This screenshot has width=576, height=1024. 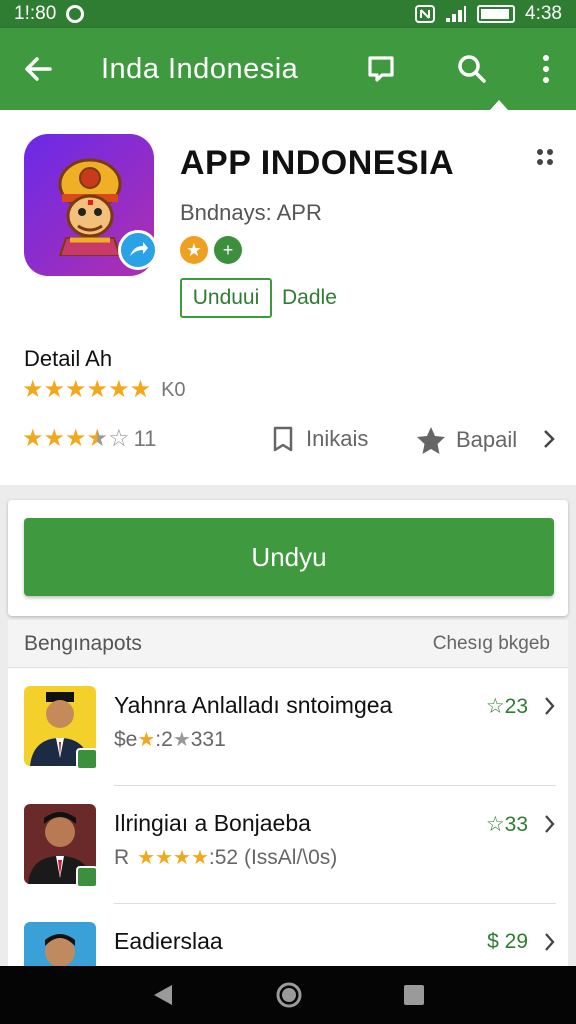 I want to click on toolbar-title: Inda Indonesia, so click(x=200, y=68).